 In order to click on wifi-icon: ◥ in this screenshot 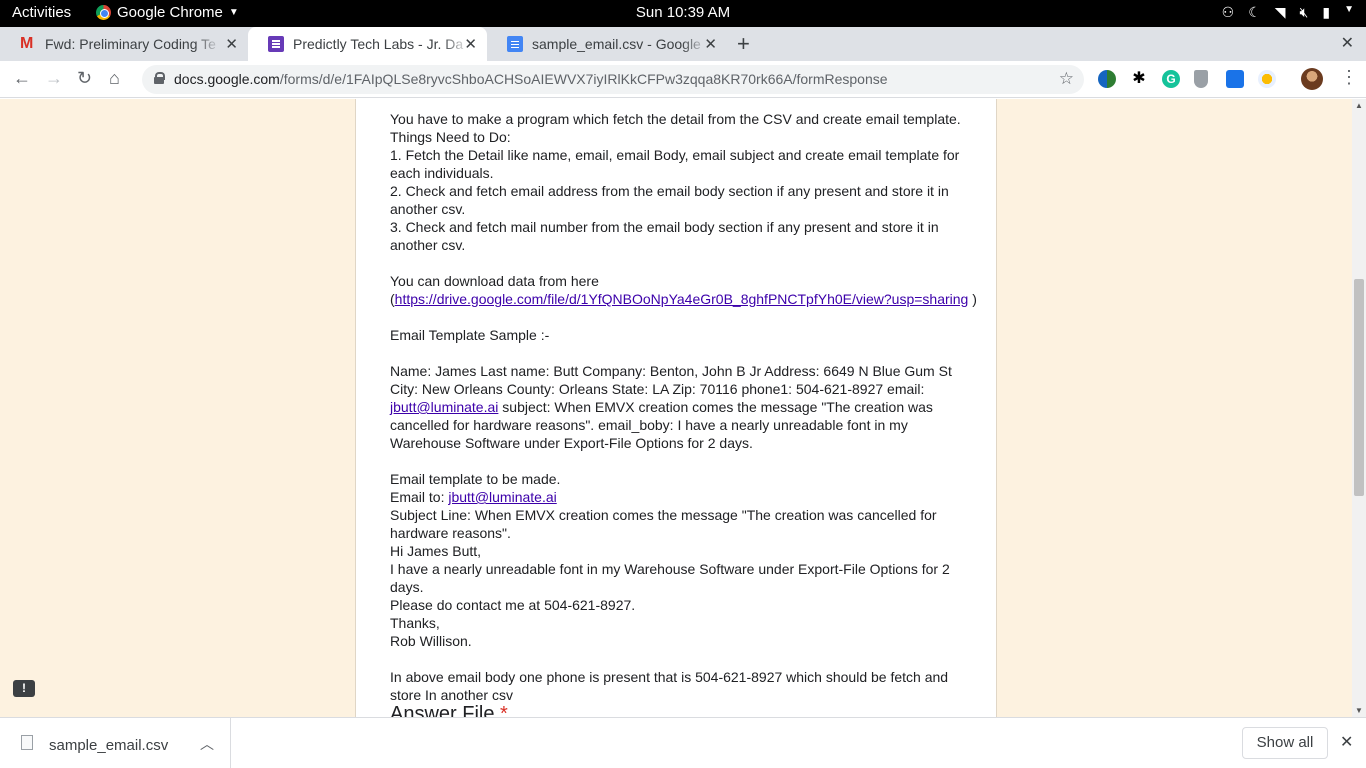, I will do `click(1280, 12)`.